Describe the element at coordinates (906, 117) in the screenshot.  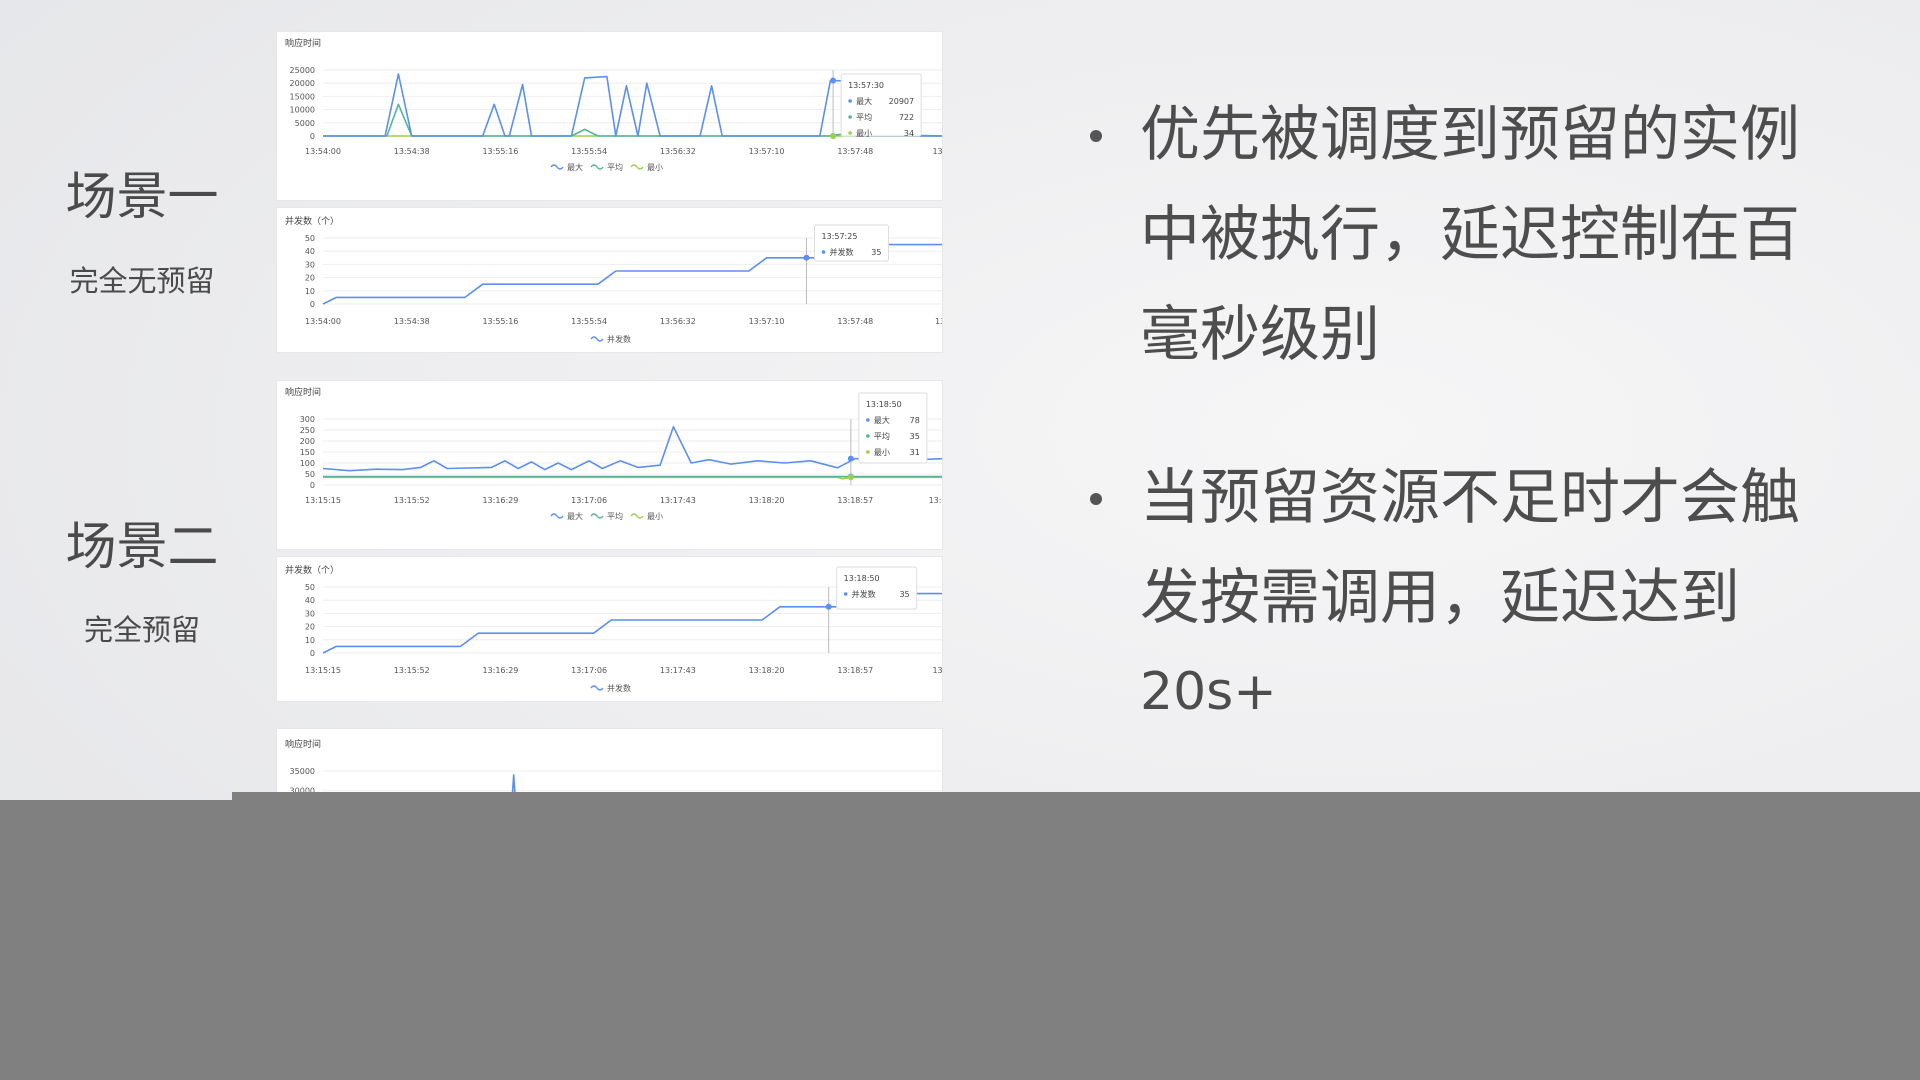
I see `tooltip-value: 722` at that location.